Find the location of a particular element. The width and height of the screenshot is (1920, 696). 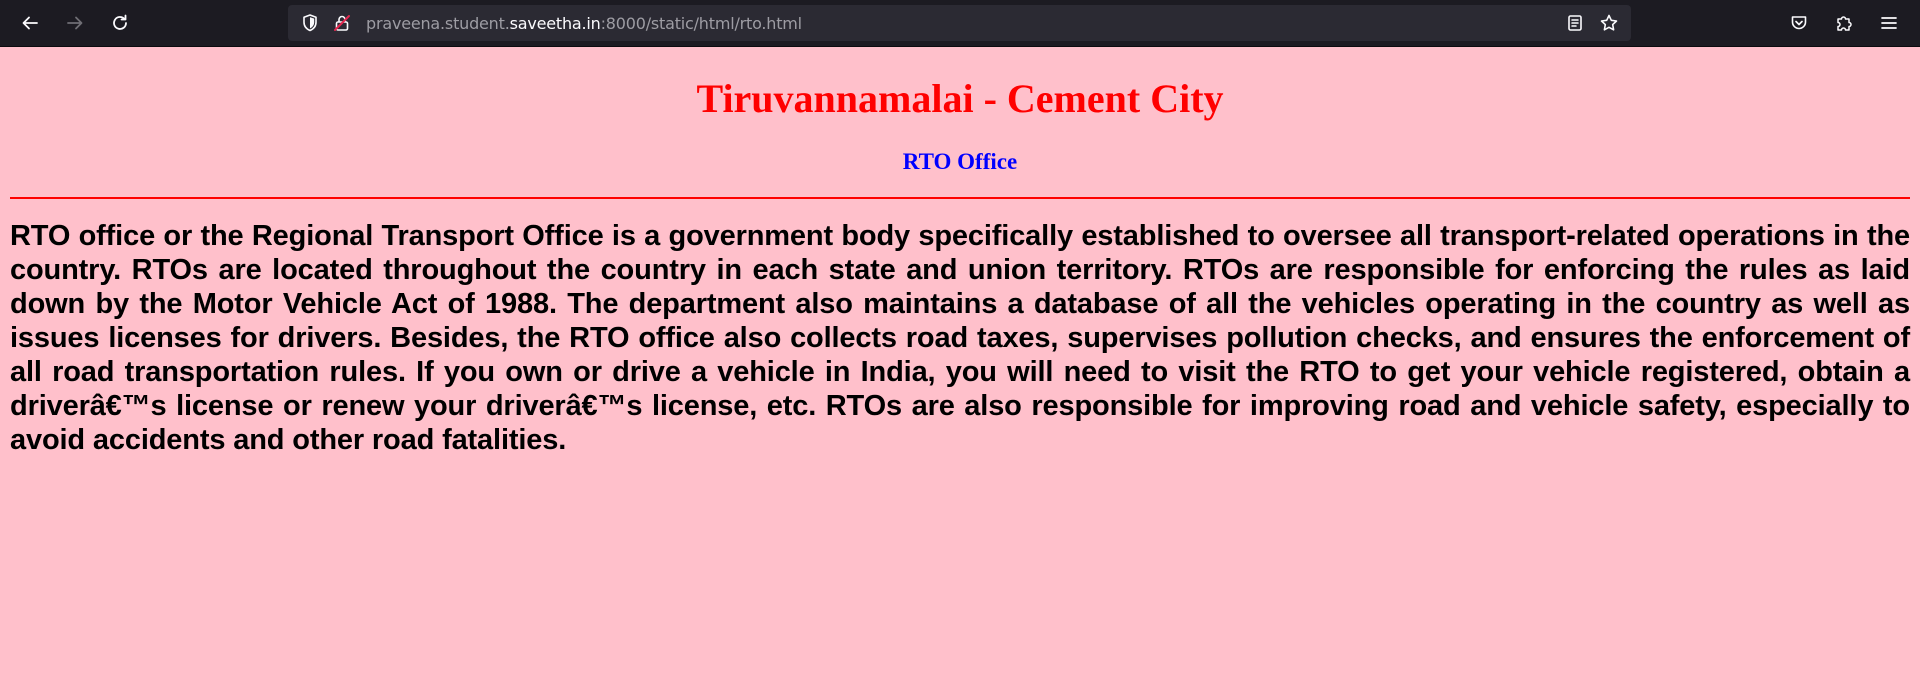

page-subtitle: RTO Office is located at coordinates (960, 161).